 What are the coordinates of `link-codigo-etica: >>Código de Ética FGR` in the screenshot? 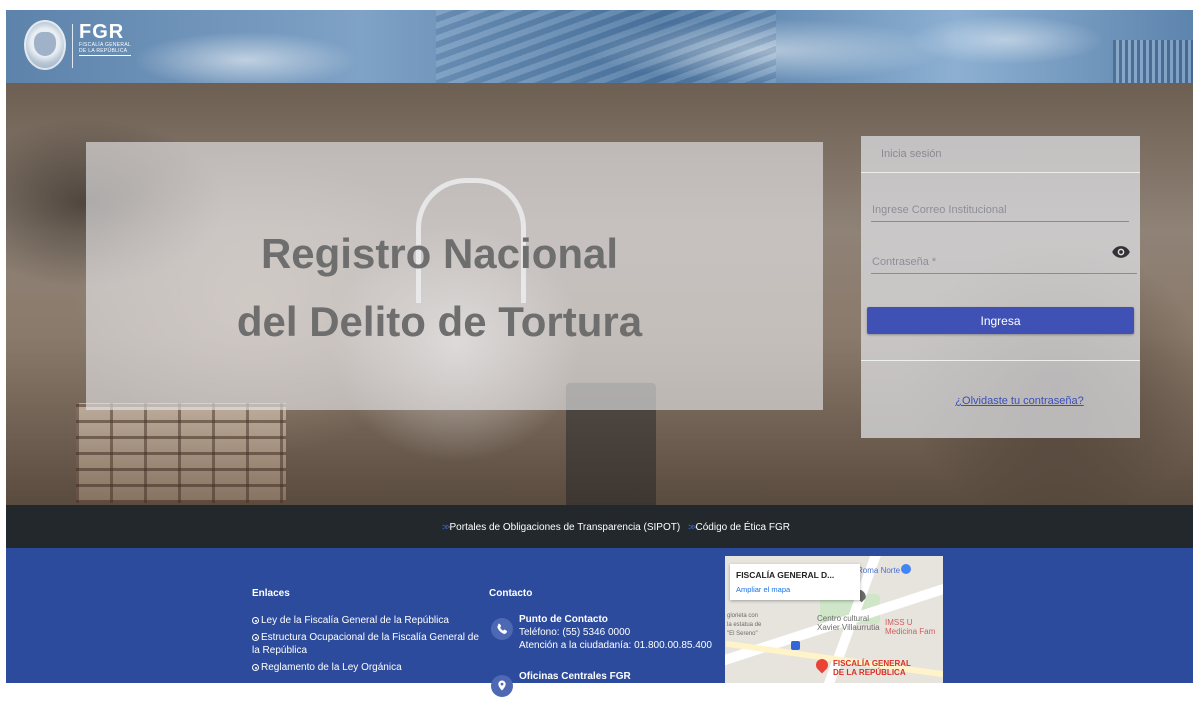 It's located at (739, 527).